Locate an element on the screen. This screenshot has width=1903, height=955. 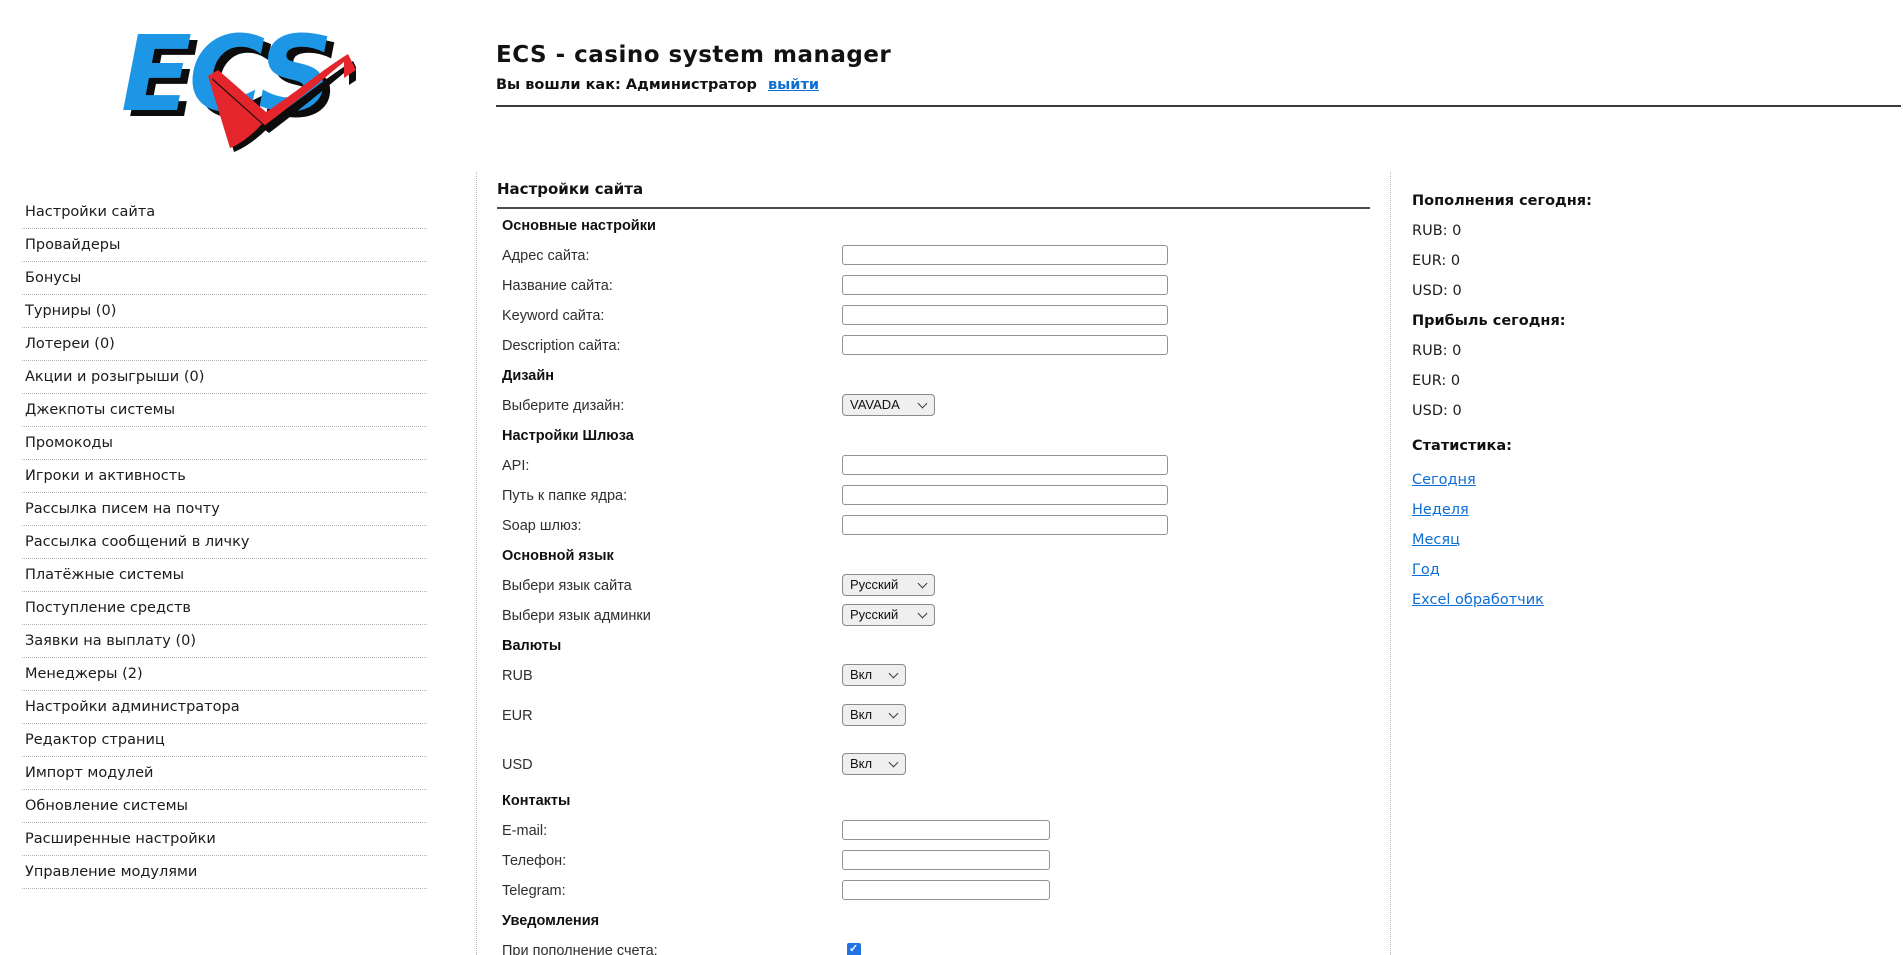
soap-gateway-input is located at coordinates (1005, 525).